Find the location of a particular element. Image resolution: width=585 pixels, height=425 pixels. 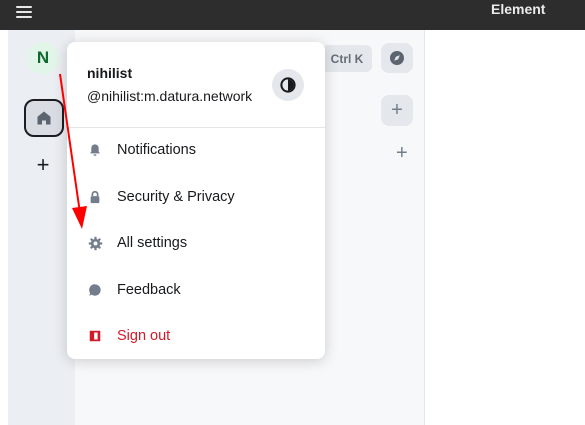

bell-icon is located at coordinates (95, 150).